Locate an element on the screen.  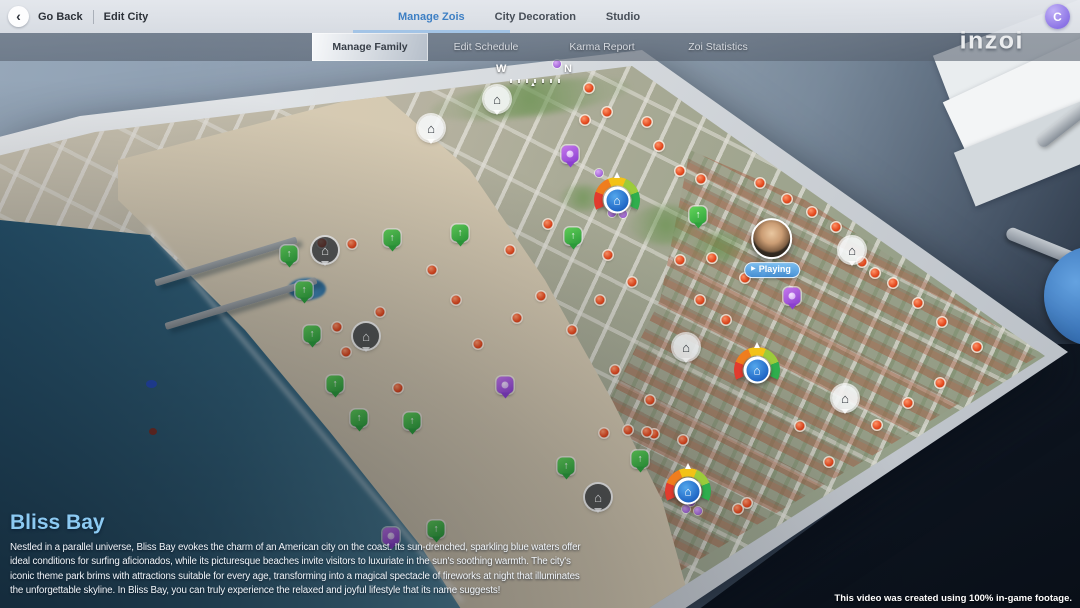
tab-city-decoration: City Decoration is located at coordinates (535, 16).